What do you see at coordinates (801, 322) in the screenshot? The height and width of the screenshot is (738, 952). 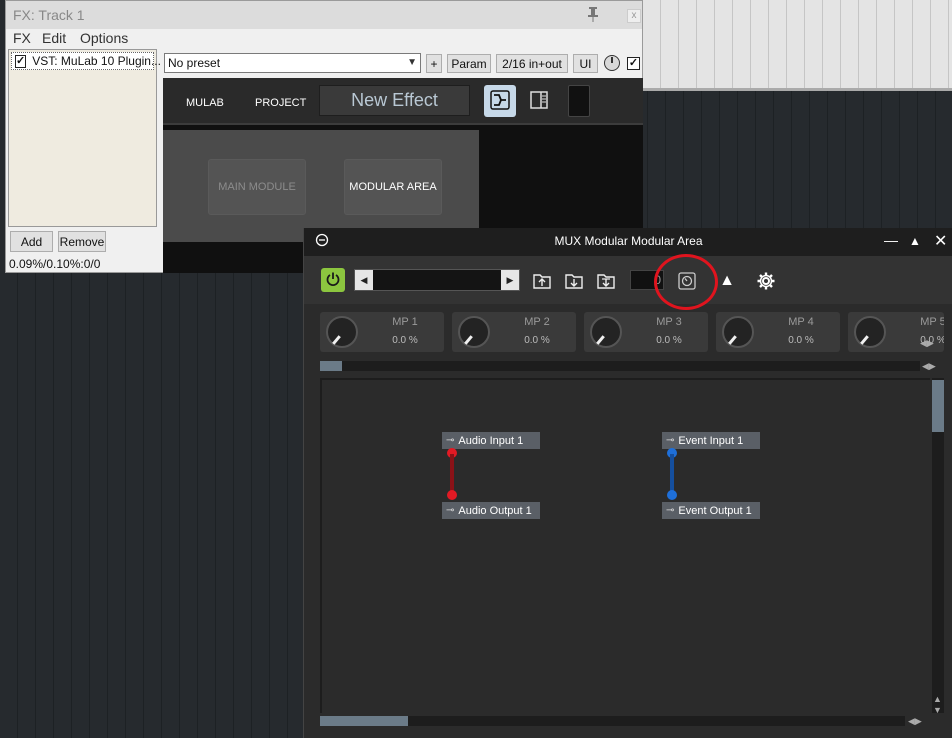 I see `macro-param-name: MP 4` at bounding box center [801, 322].